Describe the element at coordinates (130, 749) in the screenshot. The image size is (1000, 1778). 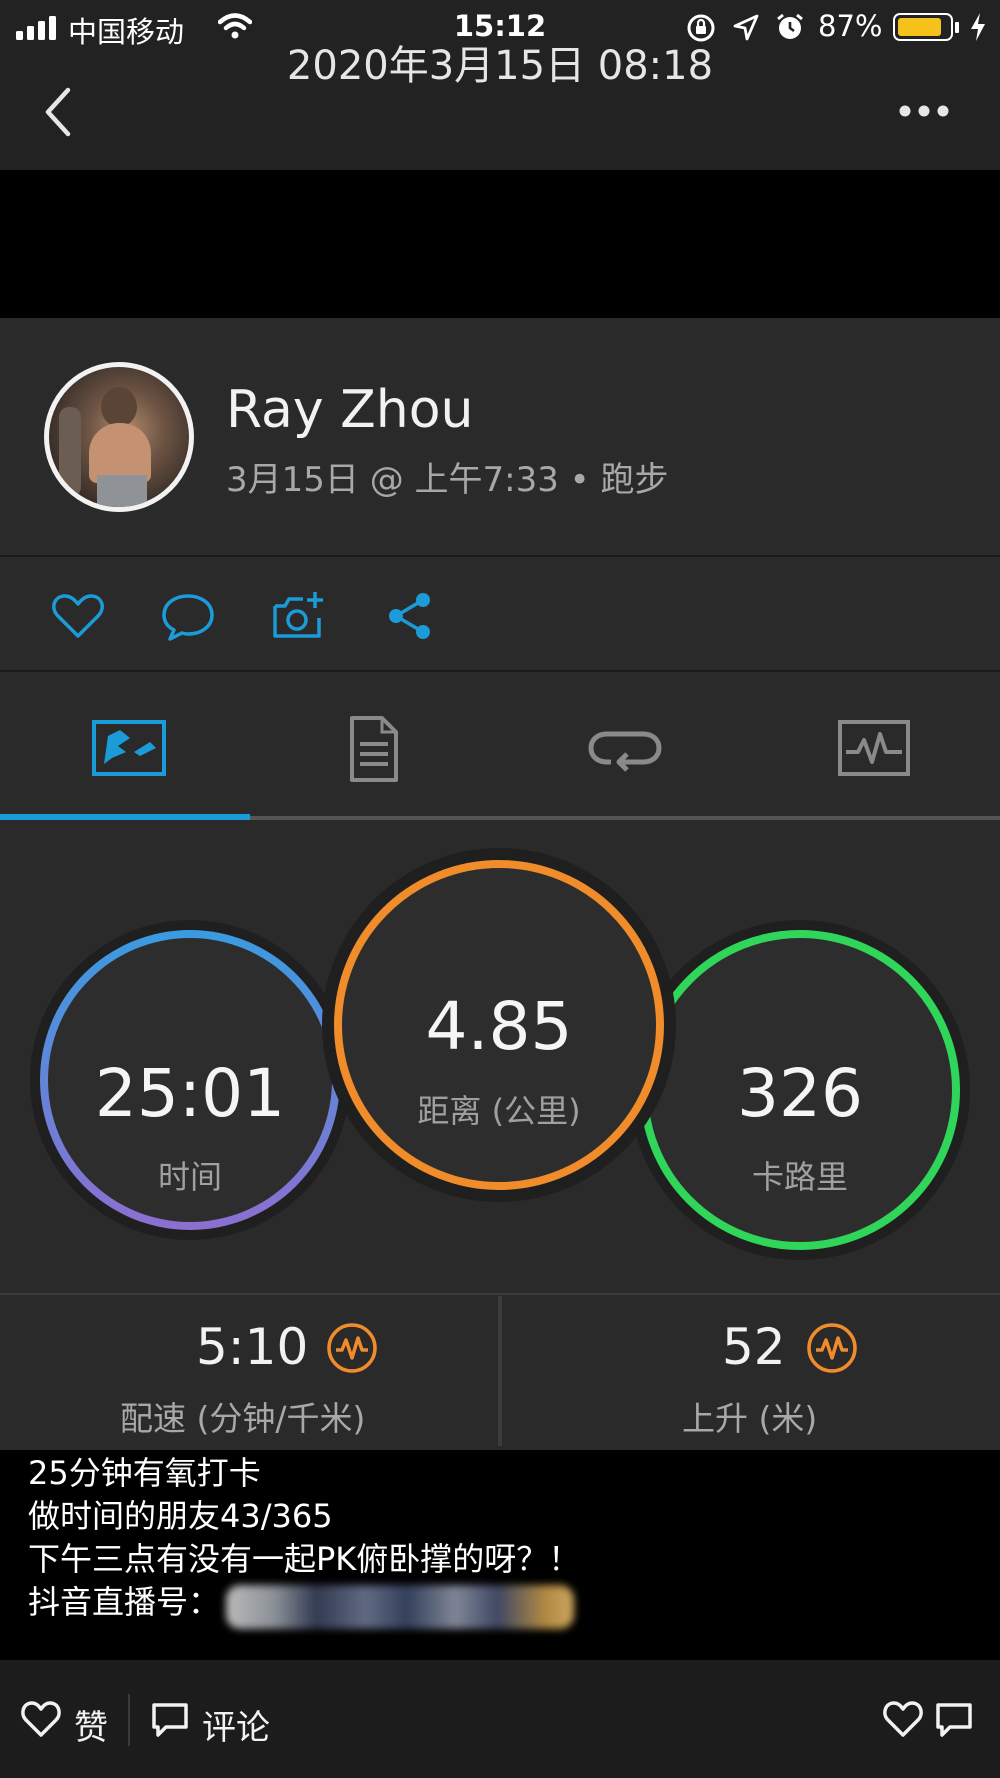
I see `tab-map-icon` at that location.